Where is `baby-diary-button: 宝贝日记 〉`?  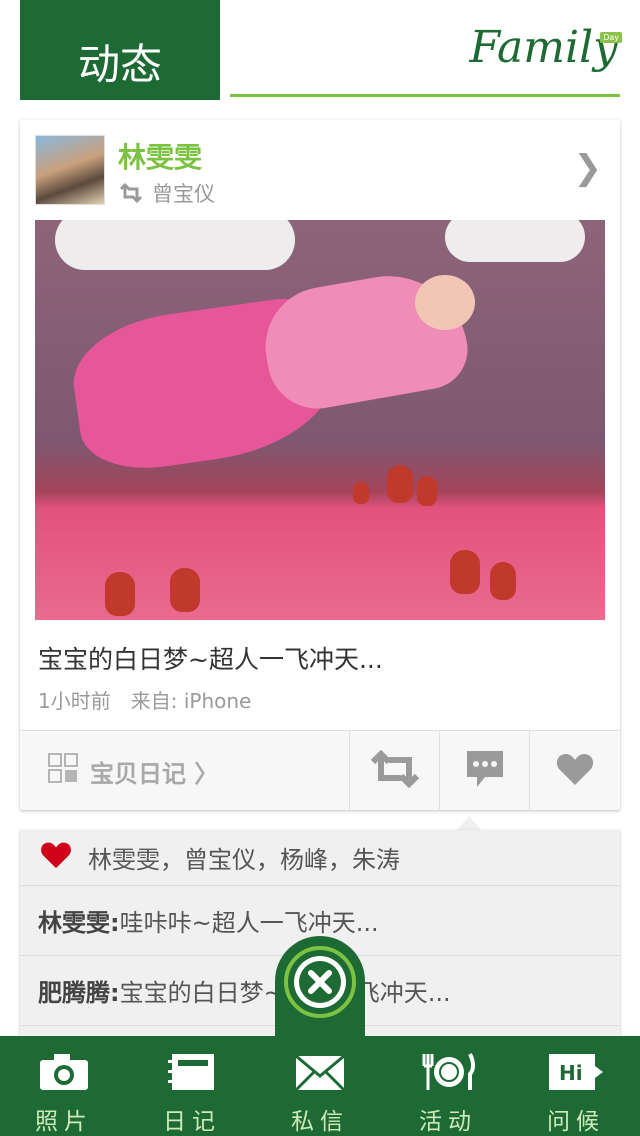
baby-diary-button: 宝贝日记 〉 is located at coordinates (185, 771).